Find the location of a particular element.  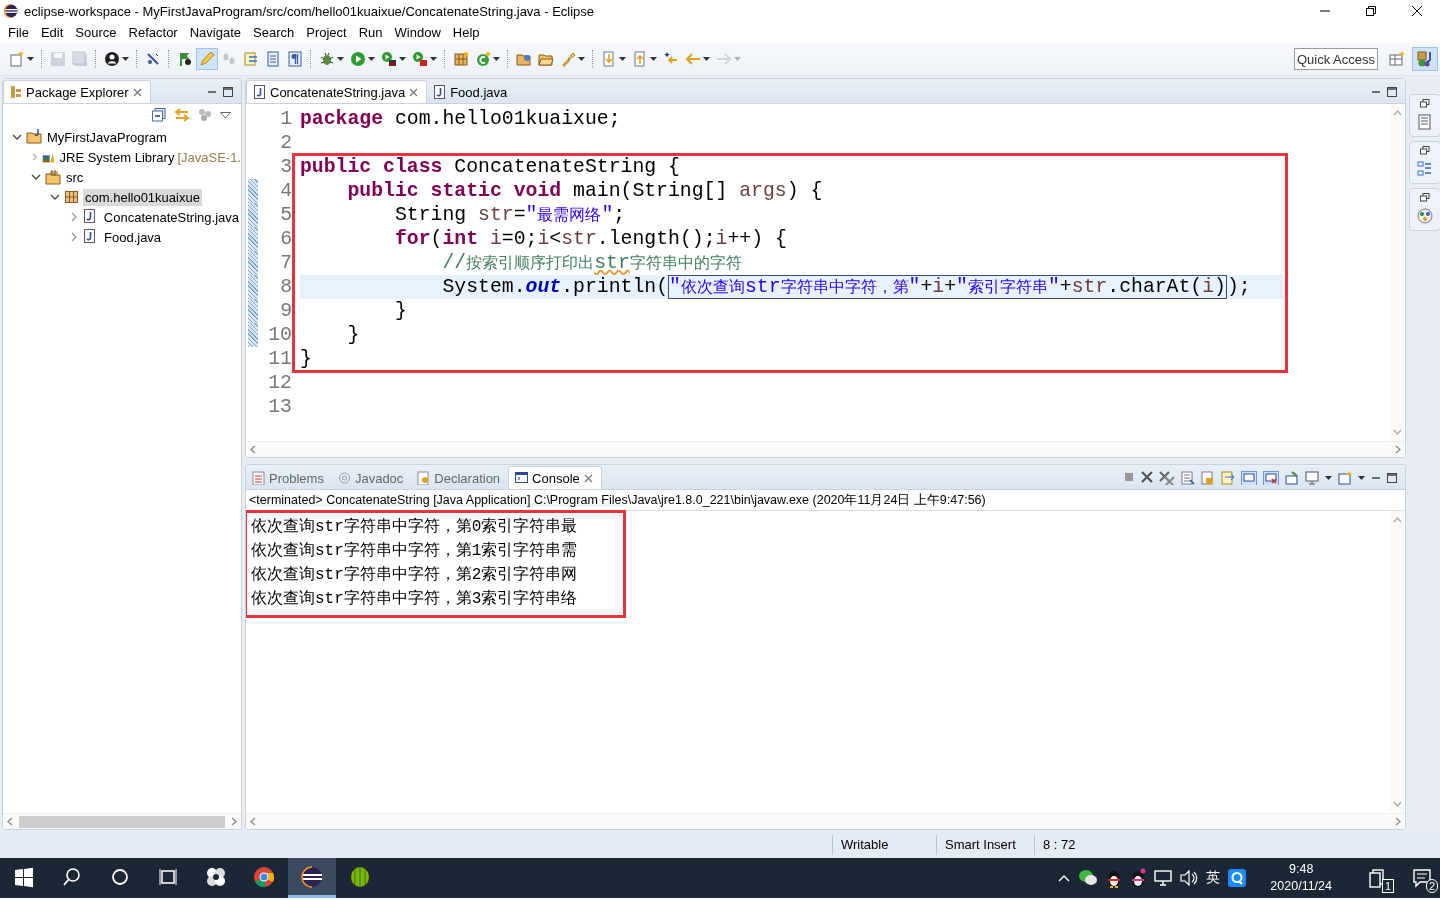

java-perspective-icon is located at coordinates (1425, 59).